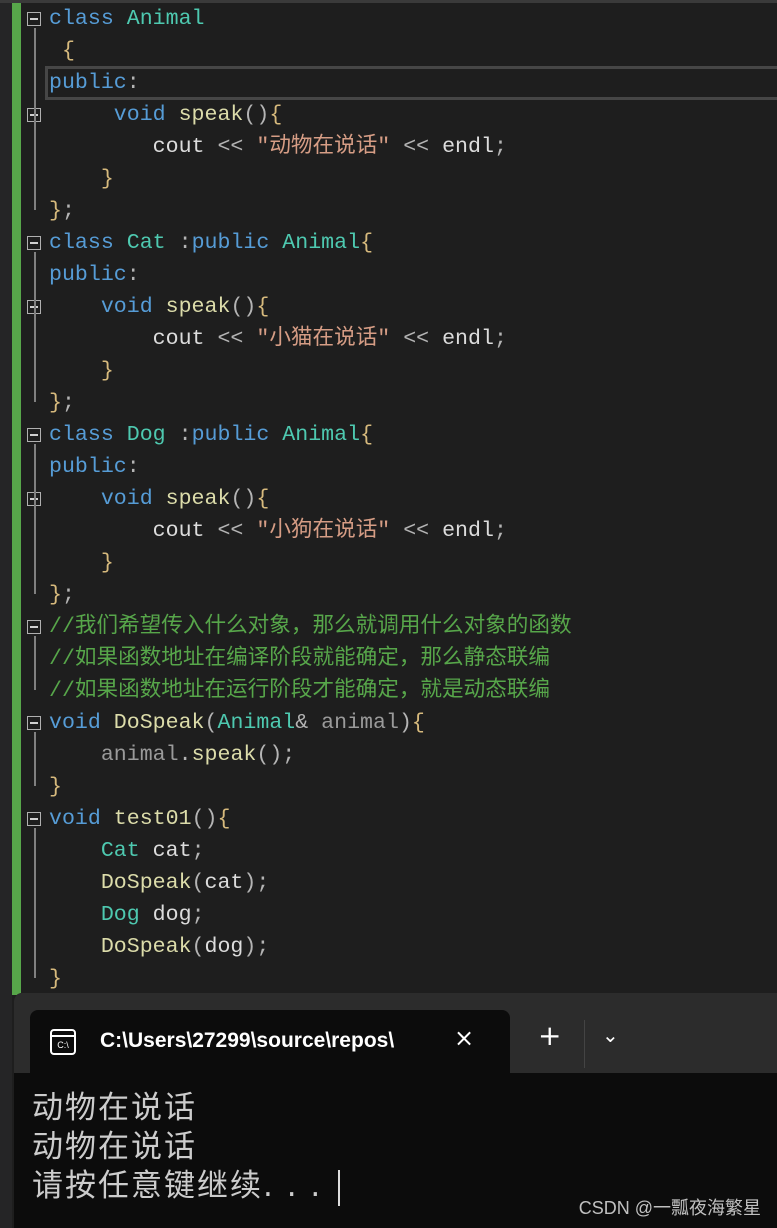 The image size is (777, 1228). I want to click on close-icon: ×, so click(464, 1038).